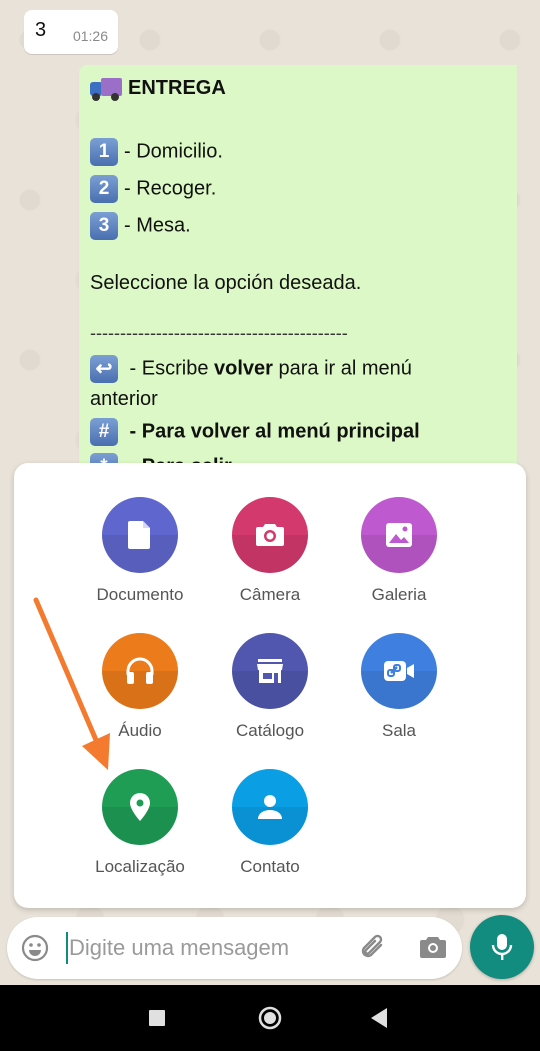  What do you see at coordinates (379, 1018) in the screenshot?
I see `back-icon` at bounding box center [379, 1018].